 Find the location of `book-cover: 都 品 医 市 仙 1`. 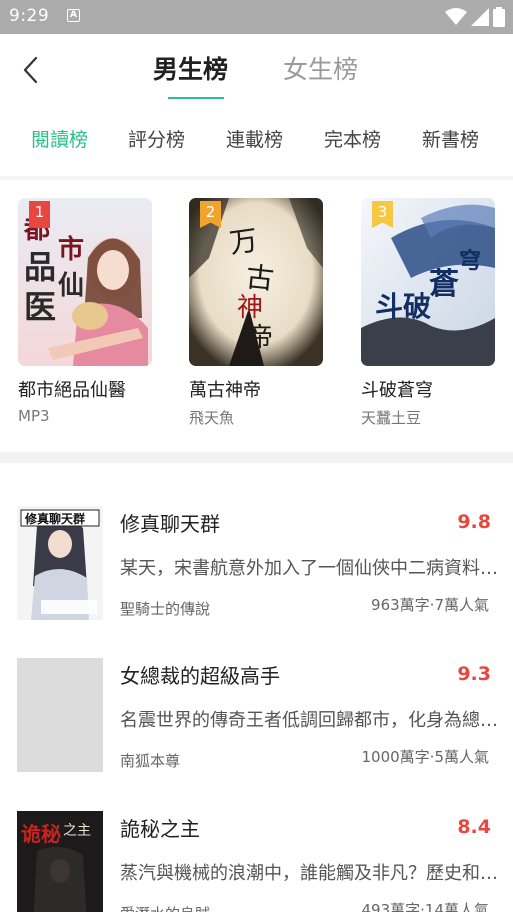

book-cover: 都 品 医 市 仙 1 is located at coordinates (85, 282).